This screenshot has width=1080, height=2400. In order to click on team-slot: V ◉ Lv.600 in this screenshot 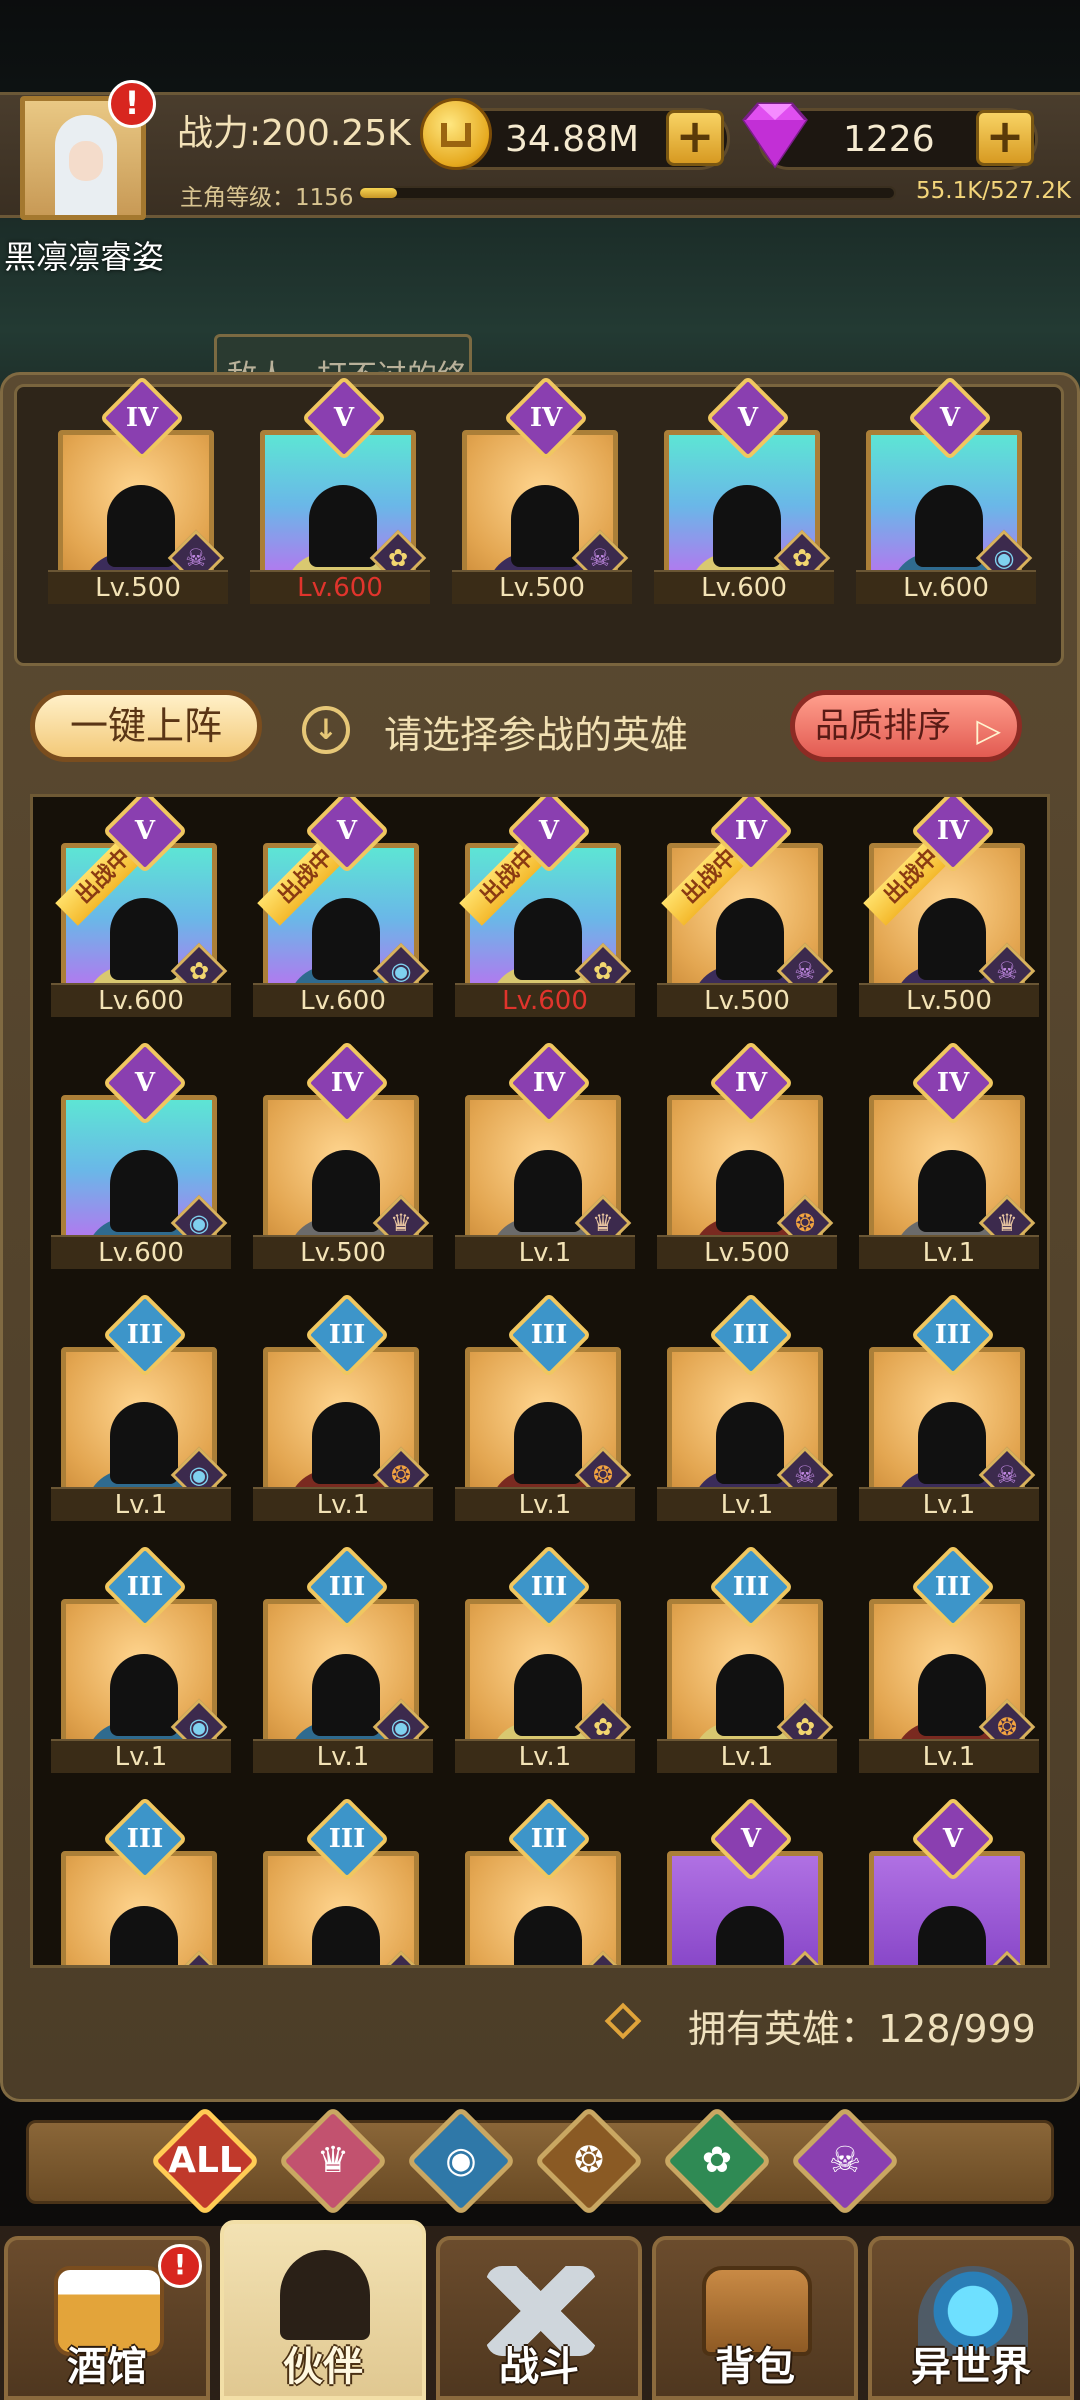, I will do `click(943, 489)`.